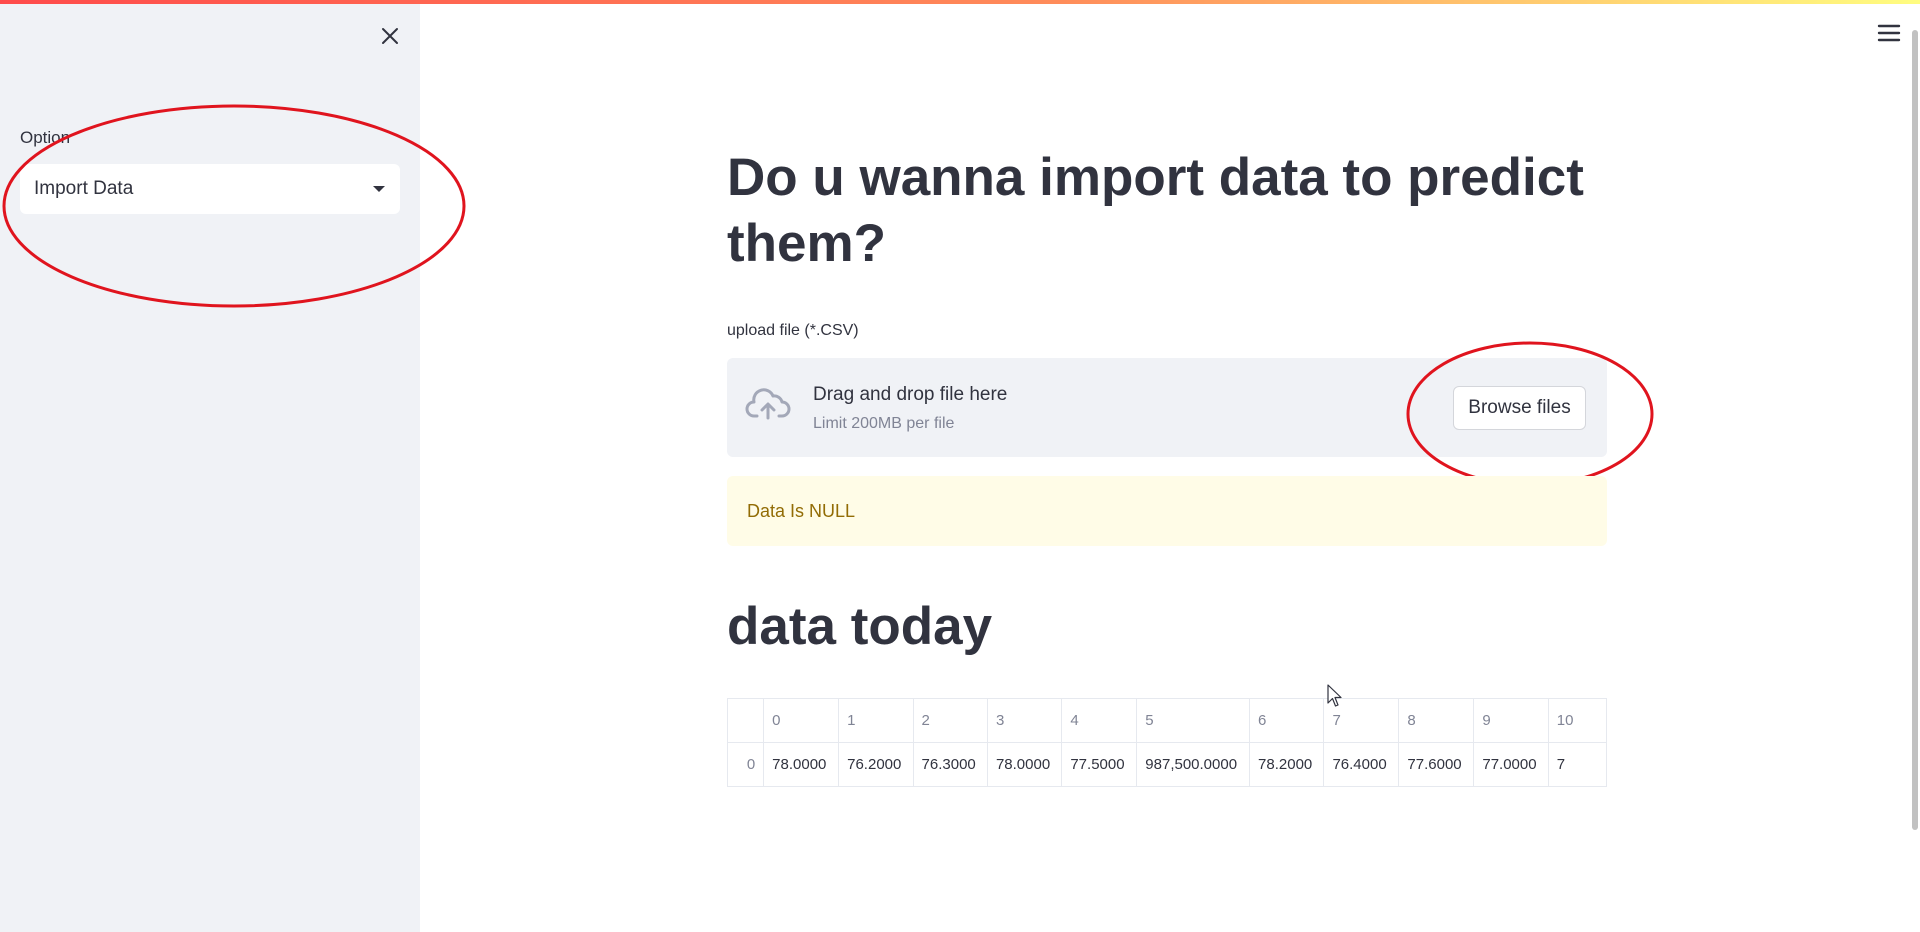 This screenshot has width=1920, height=932. Describe the element at coordinates (876, 720) in the screenshot. I see `column-header: 1` at that location.